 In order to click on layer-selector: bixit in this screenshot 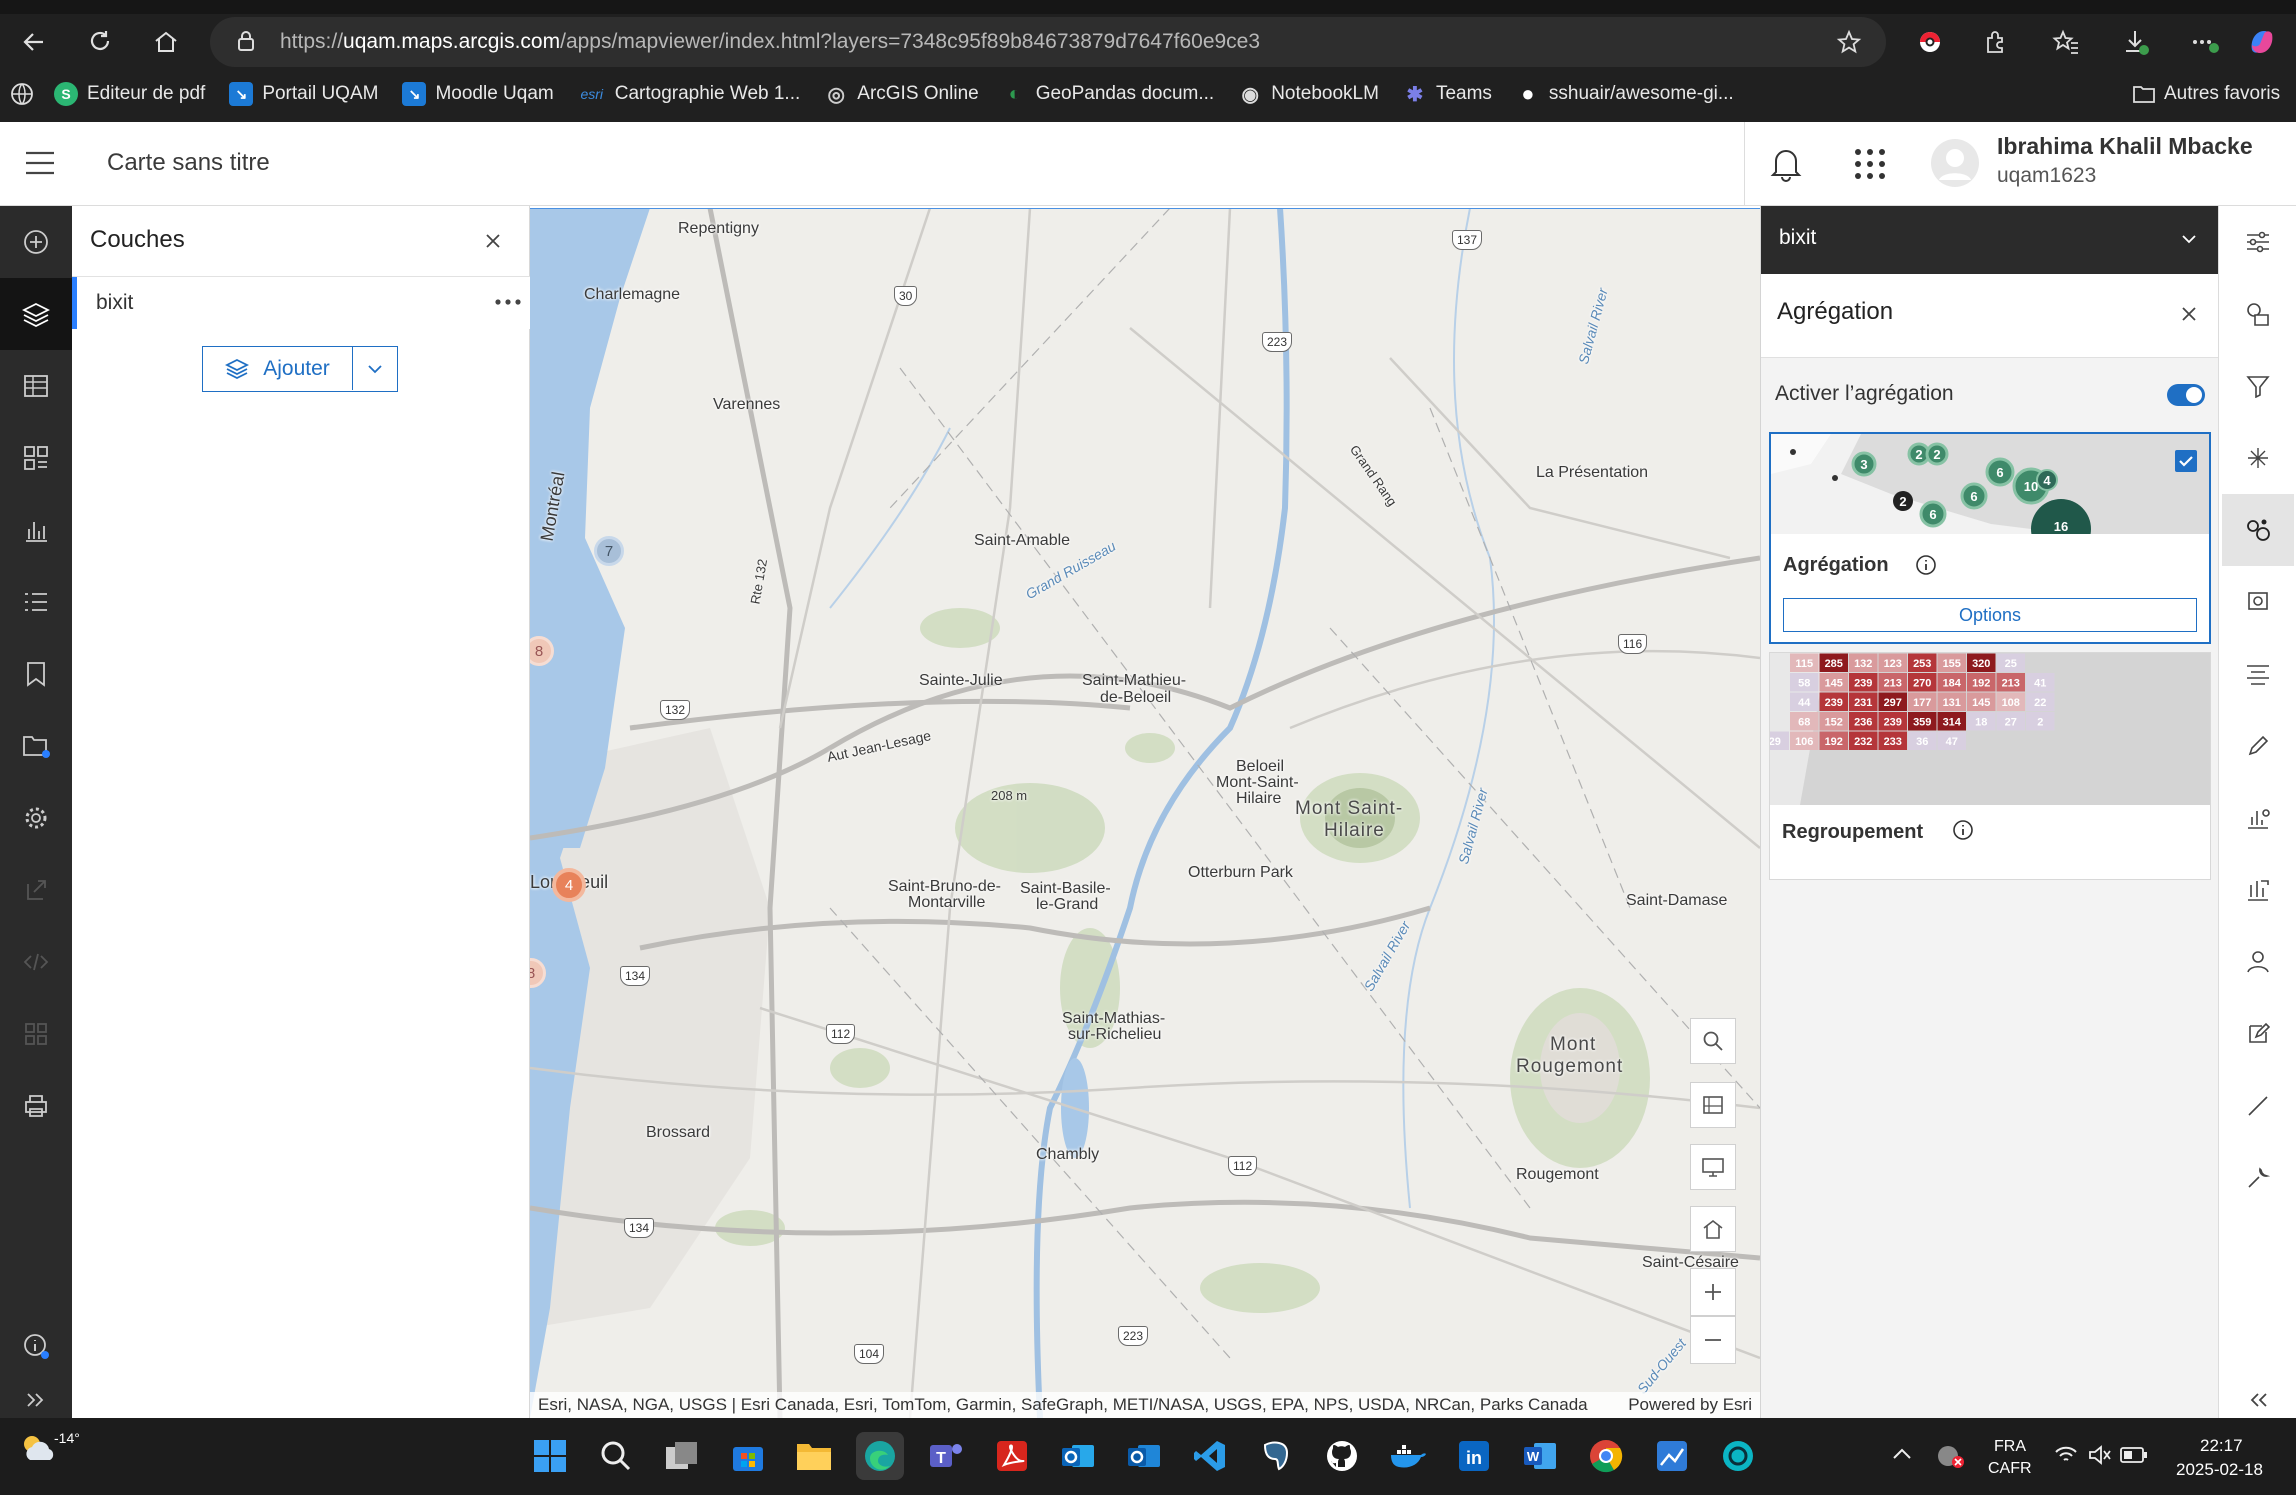, I will do `click(1990, 240)`.